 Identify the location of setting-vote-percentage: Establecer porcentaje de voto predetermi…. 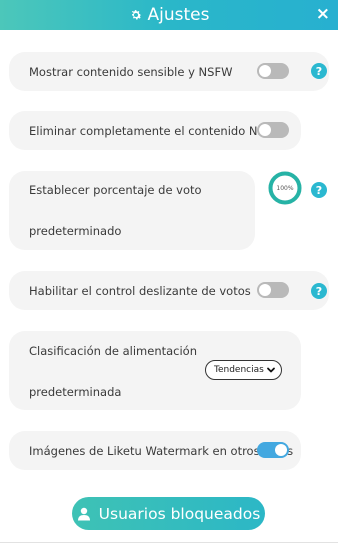
(132, 210).